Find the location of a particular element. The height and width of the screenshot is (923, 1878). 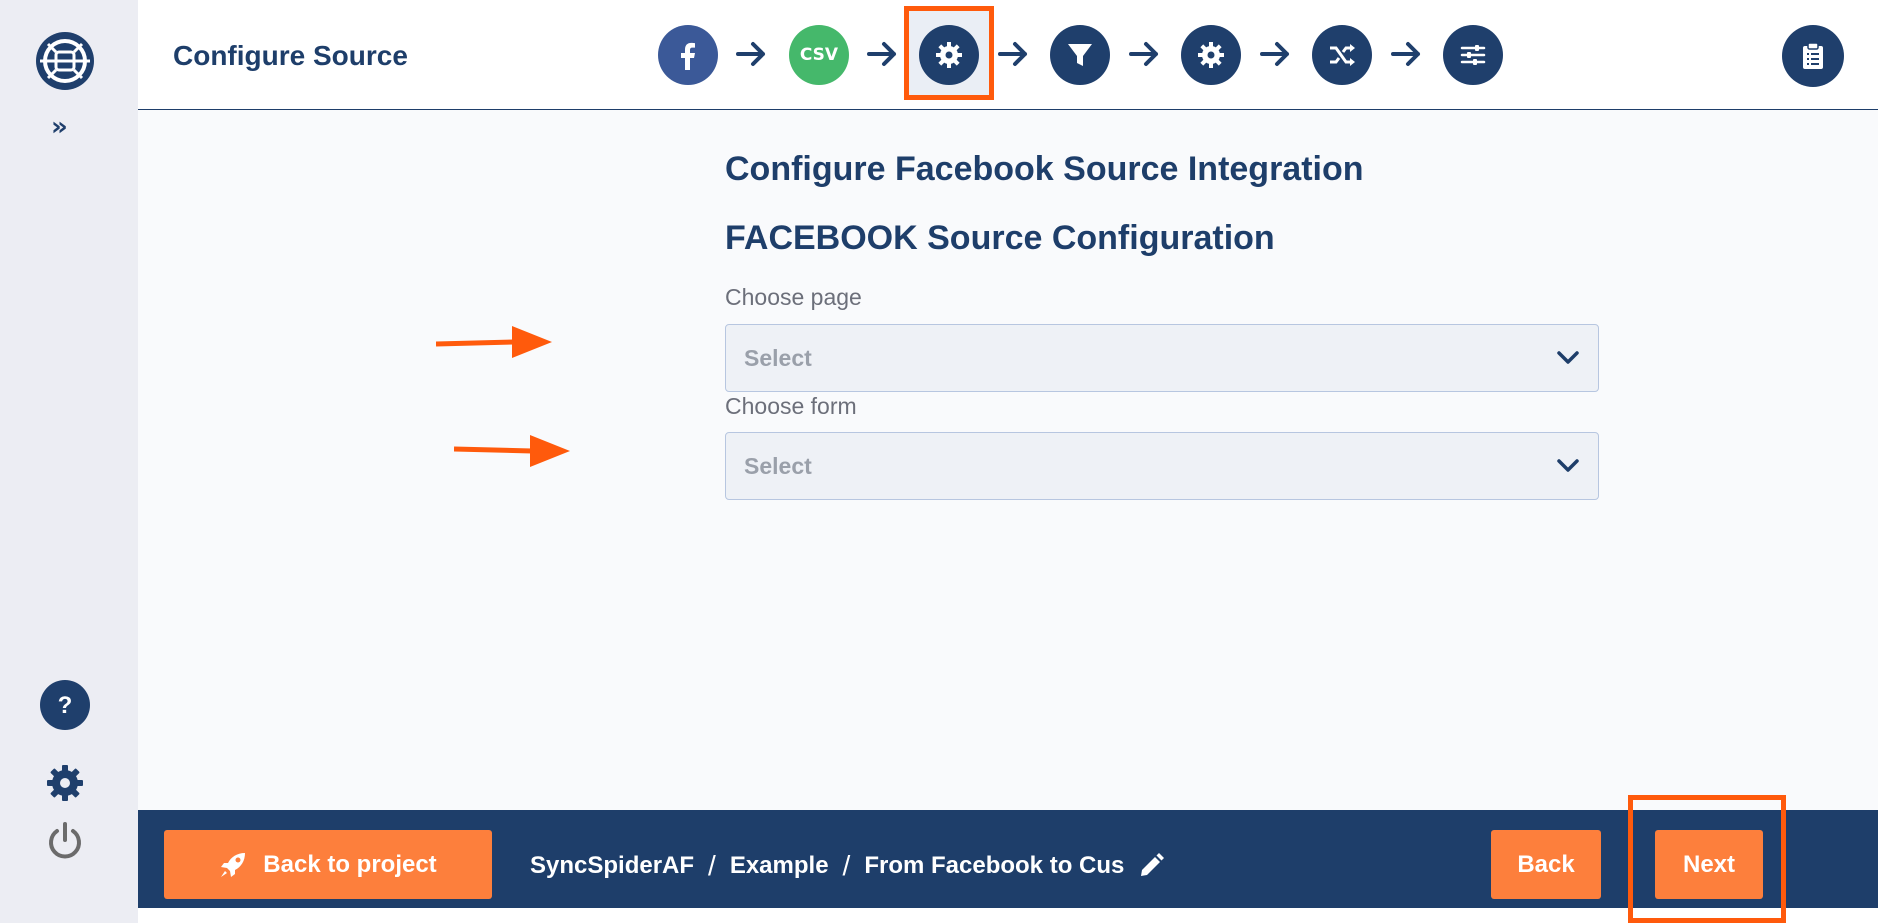

rocket-icon is located at coordinates (233, 864).